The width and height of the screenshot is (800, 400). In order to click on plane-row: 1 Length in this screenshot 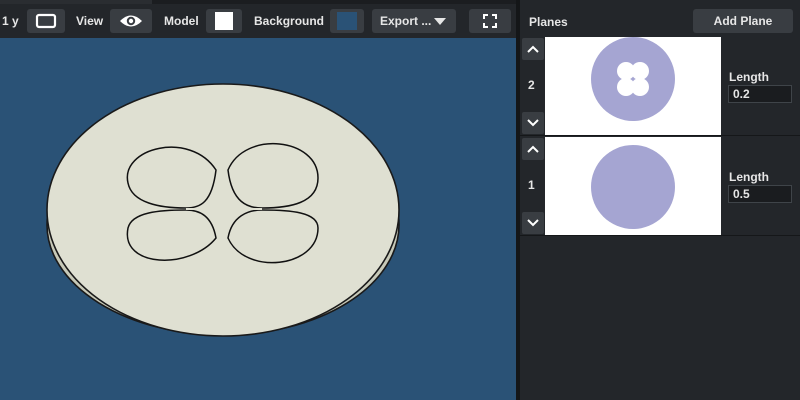, I will do `click(660, 186)`.